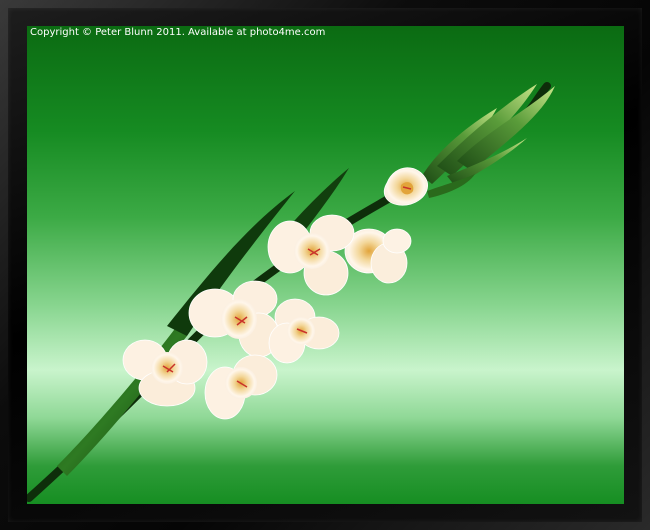 Image resolution: width=650 pixels, height=530 pixels. Describe the element at coordinates (241, 387) in the screenshot. I see `flower-lower-middle` at that location.